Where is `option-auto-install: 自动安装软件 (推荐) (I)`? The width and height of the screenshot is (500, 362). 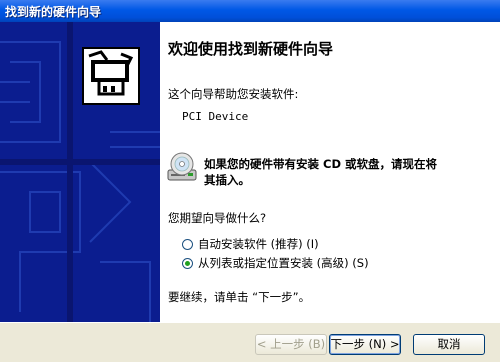
option-auto-install: 自动安装软件 (推荐) (I) is located at coordinates (250, 244).